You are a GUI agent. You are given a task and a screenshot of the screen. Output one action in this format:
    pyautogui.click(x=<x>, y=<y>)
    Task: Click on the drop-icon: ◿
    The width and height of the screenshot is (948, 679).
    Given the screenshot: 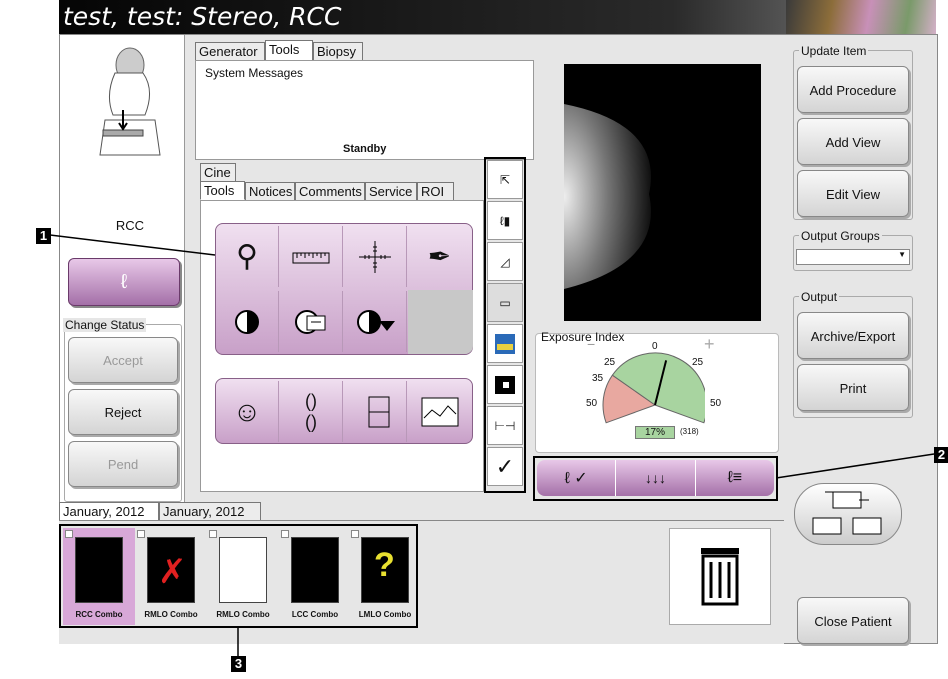 What is the action you would take?
    pyautogui.click(x=505, y=261)
    